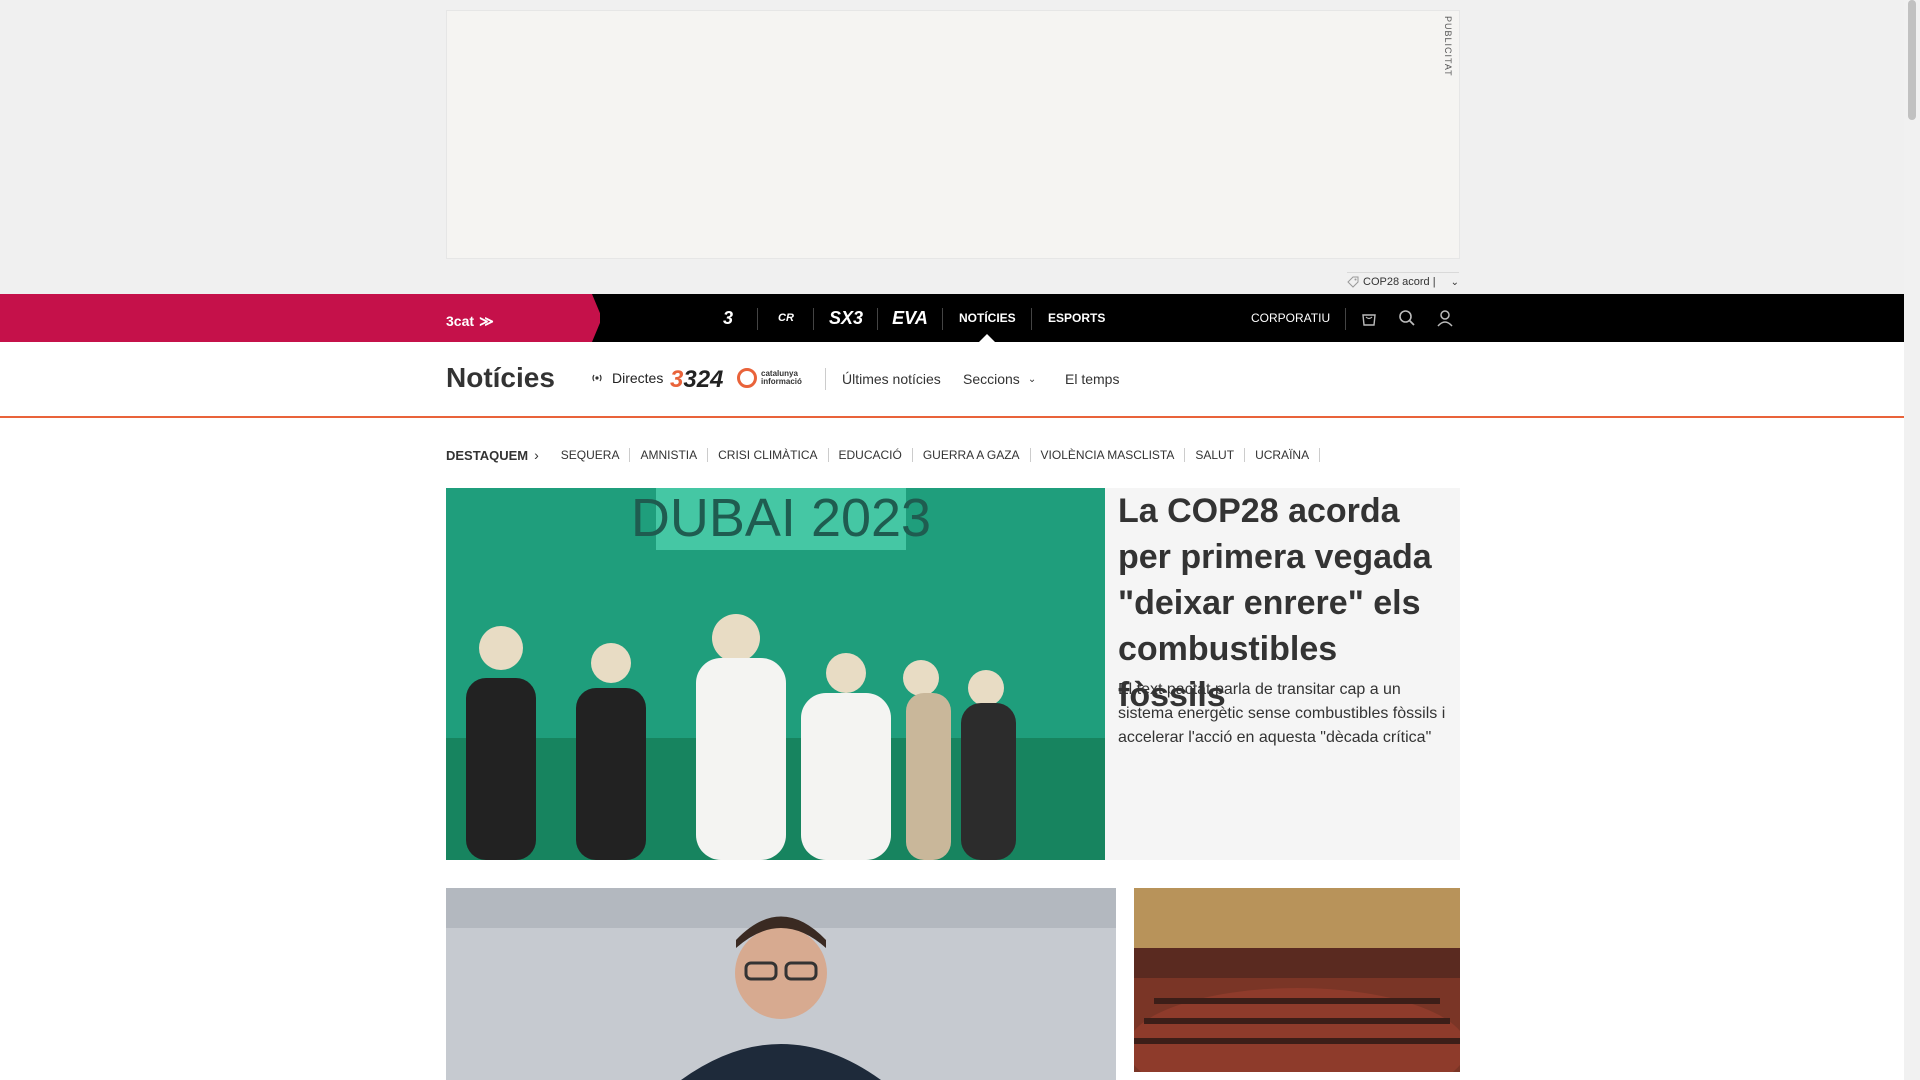 This screenshot has width=1920, height=1080. What do you see at coordinates (786, 318) in the screenshot?
I see `channel-catradio-logo: CR` at bounding box center [786, 318].